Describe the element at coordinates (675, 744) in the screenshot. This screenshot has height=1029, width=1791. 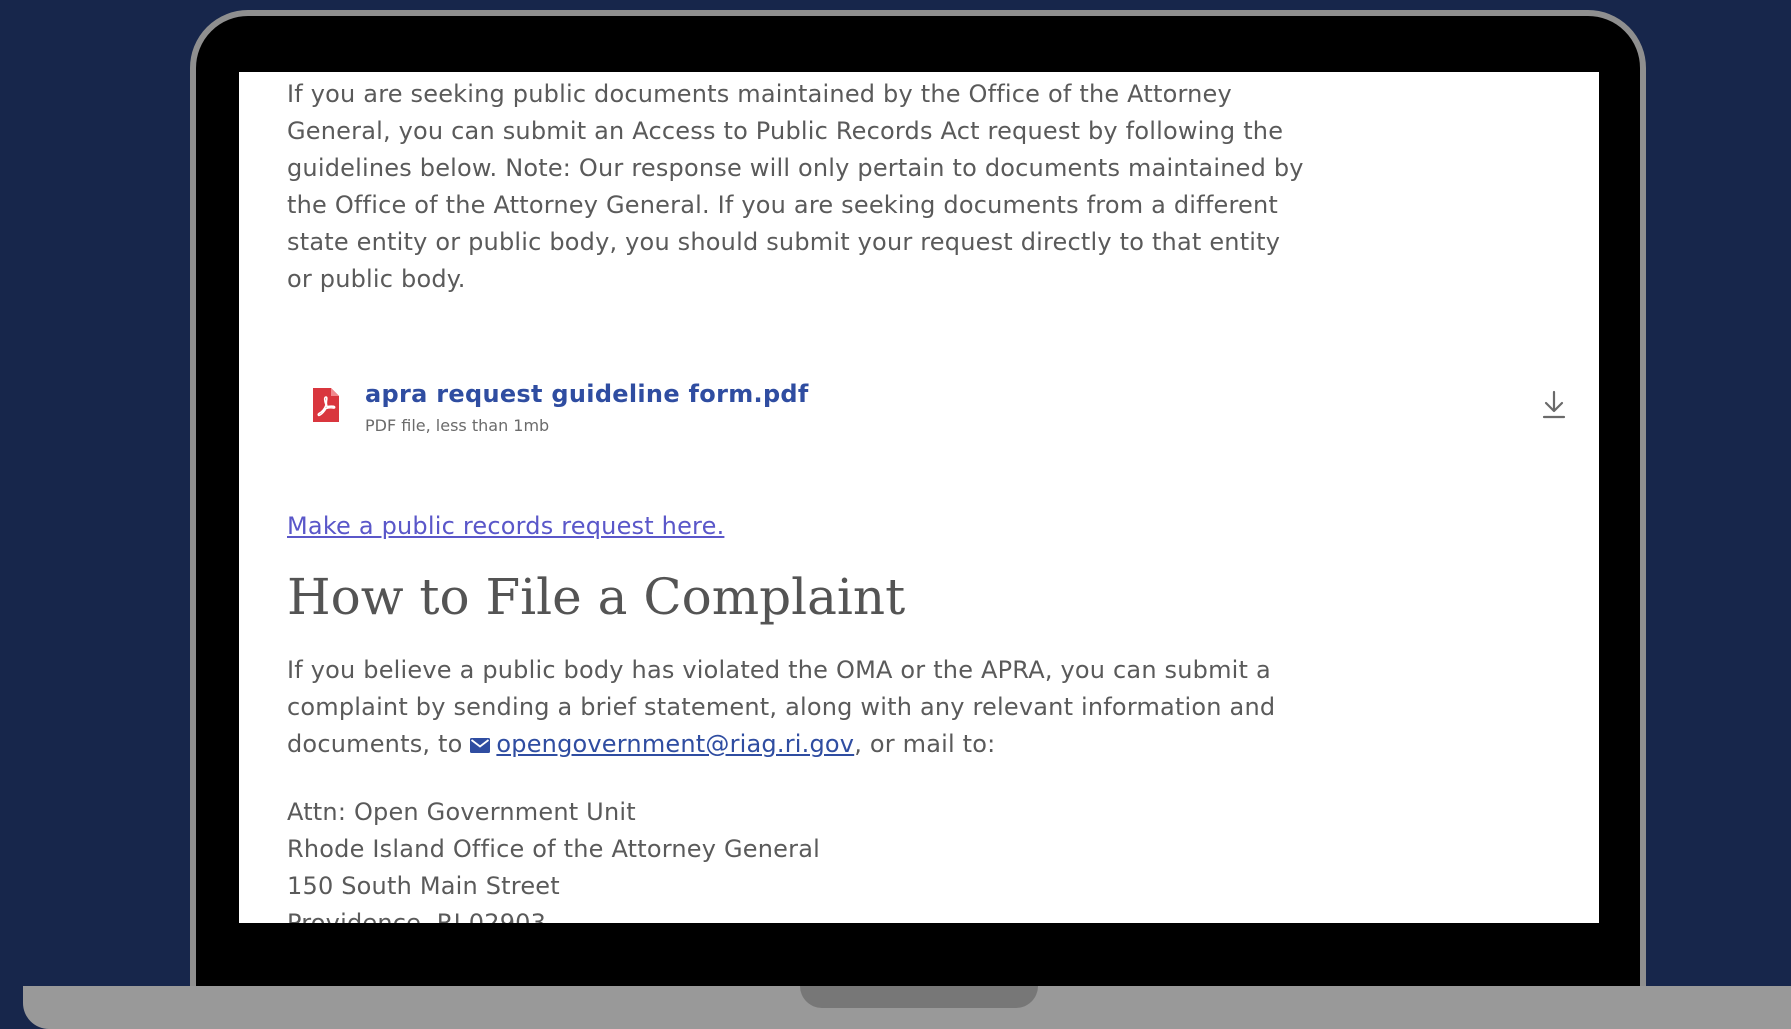
I see `email-link: opengovernment@riag.ri.gov` at that location.